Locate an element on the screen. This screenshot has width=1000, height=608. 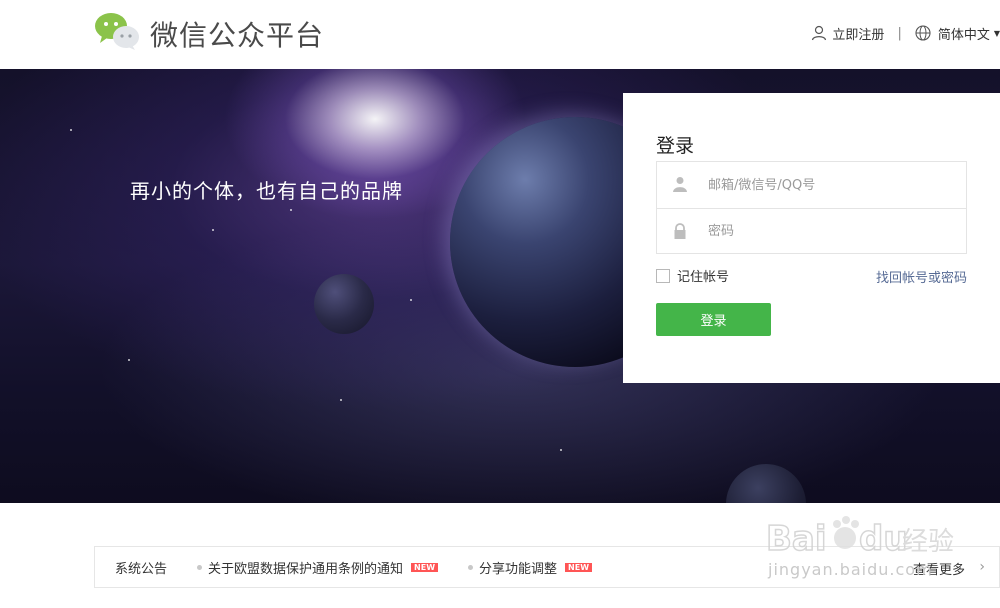
remember-checkbox is located at coordinates (663, 275).